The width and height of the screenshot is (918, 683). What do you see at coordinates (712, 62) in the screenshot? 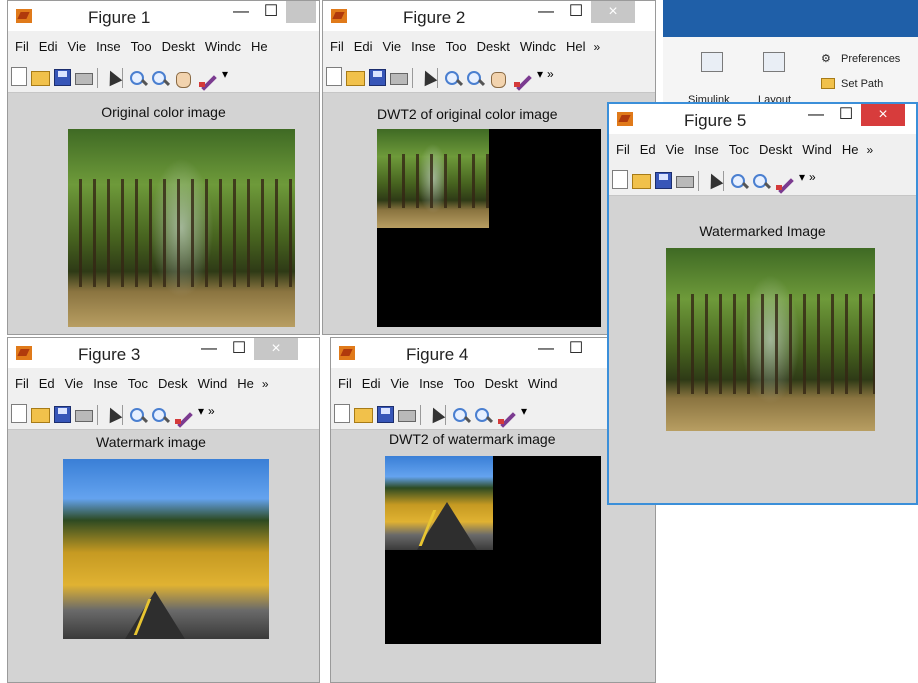
I see `simulink-icon` at bounding box center [712, 62].